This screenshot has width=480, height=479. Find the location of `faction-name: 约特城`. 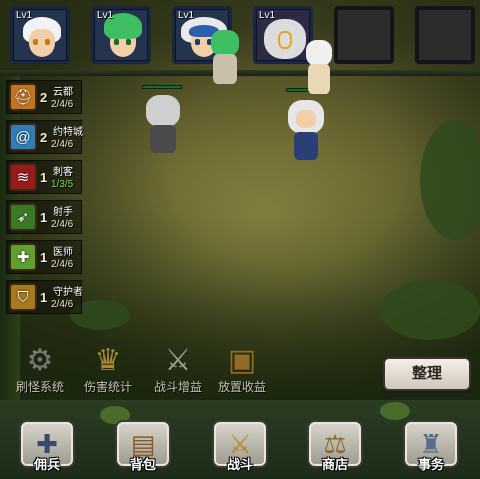

faction-name: 约特城 is located at coordinates (68, 132).